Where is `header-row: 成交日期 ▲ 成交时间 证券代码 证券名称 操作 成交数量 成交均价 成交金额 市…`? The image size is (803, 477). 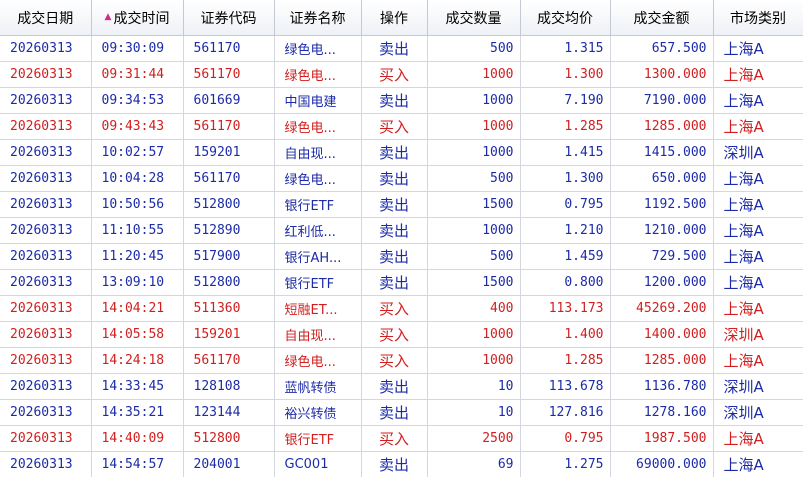 header-row: 成交日期 ▲ 成交时间 证券代码 证券名称 操作 成交数量 成交均价 成交金额 市… is located at coordinates (401, 18).